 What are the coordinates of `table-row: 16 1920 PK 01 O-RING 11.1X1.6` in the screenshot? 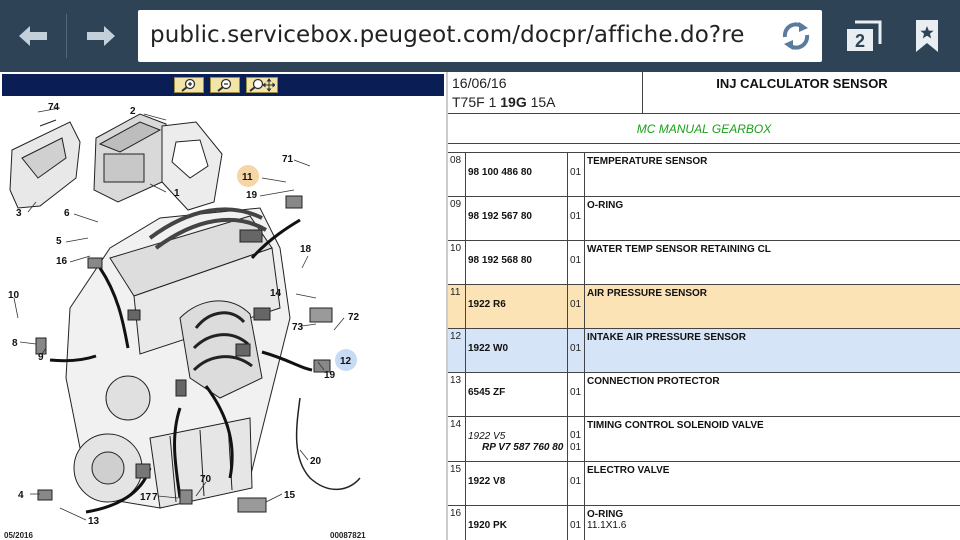 It's located at (704, 523).